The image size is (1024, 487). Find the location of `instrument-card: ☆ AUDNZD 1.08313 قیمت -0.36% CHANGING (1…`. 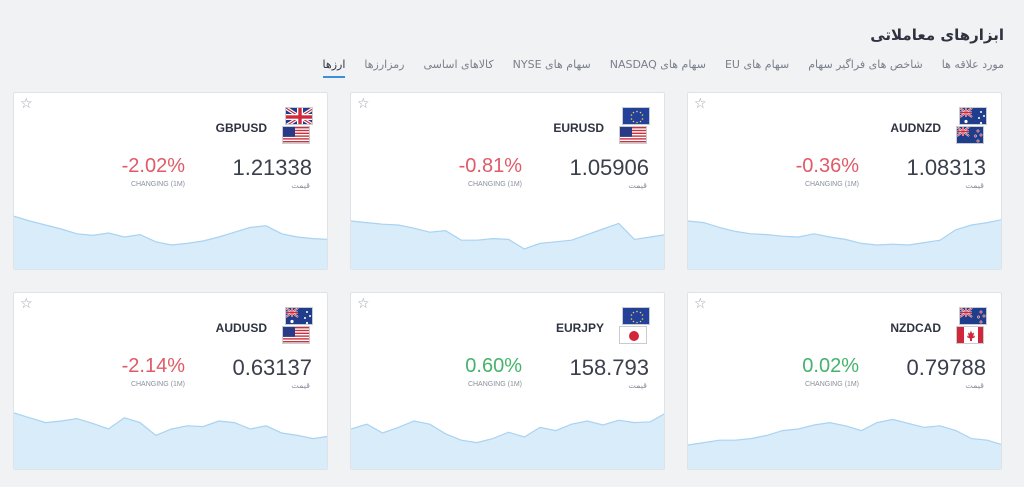

instrument-card: ☆ AUDNZD 1.08313 قیمت -0.36% CHANGING (1… is located at coordinates (844, 181).